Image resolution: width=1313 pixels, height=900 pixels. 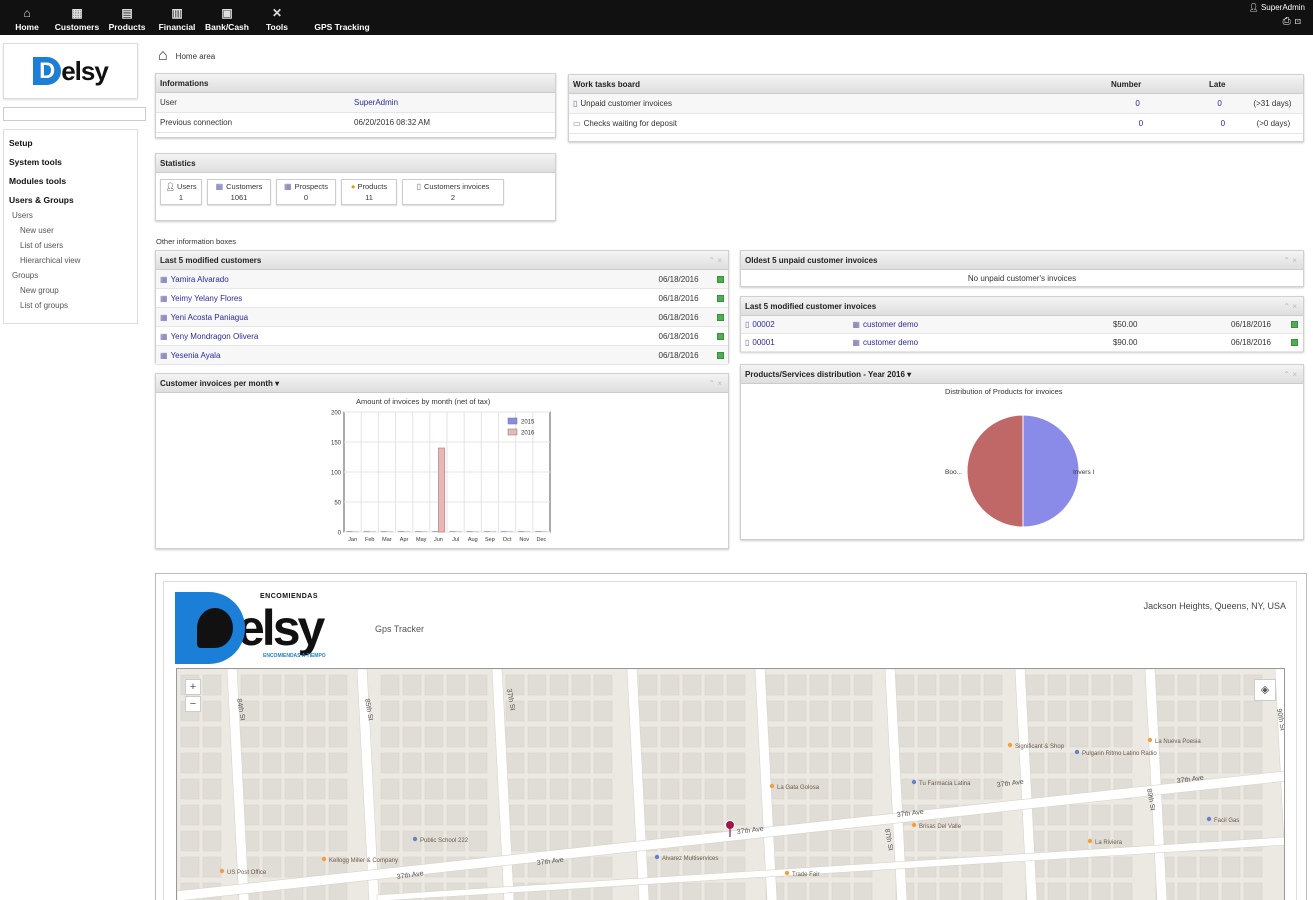 I want to click on zoom-out-button: −, so click(x=193, y=704).